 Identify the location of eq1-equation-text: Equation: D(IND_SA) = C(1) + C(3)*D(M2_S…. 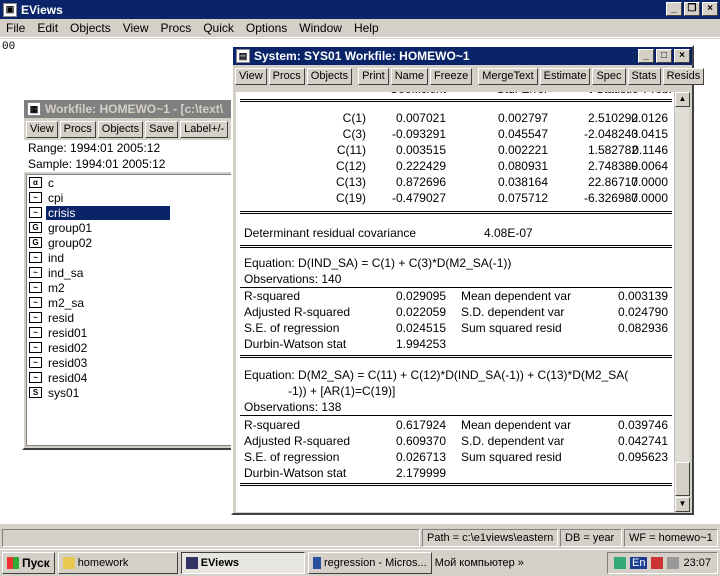
(378, 263).